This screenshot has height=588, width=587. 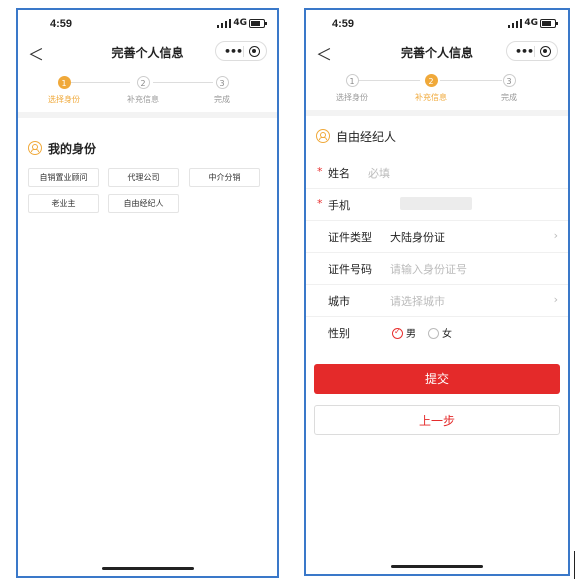 I want to click on gender-male-radio: 男, so click(x=404, y=332).